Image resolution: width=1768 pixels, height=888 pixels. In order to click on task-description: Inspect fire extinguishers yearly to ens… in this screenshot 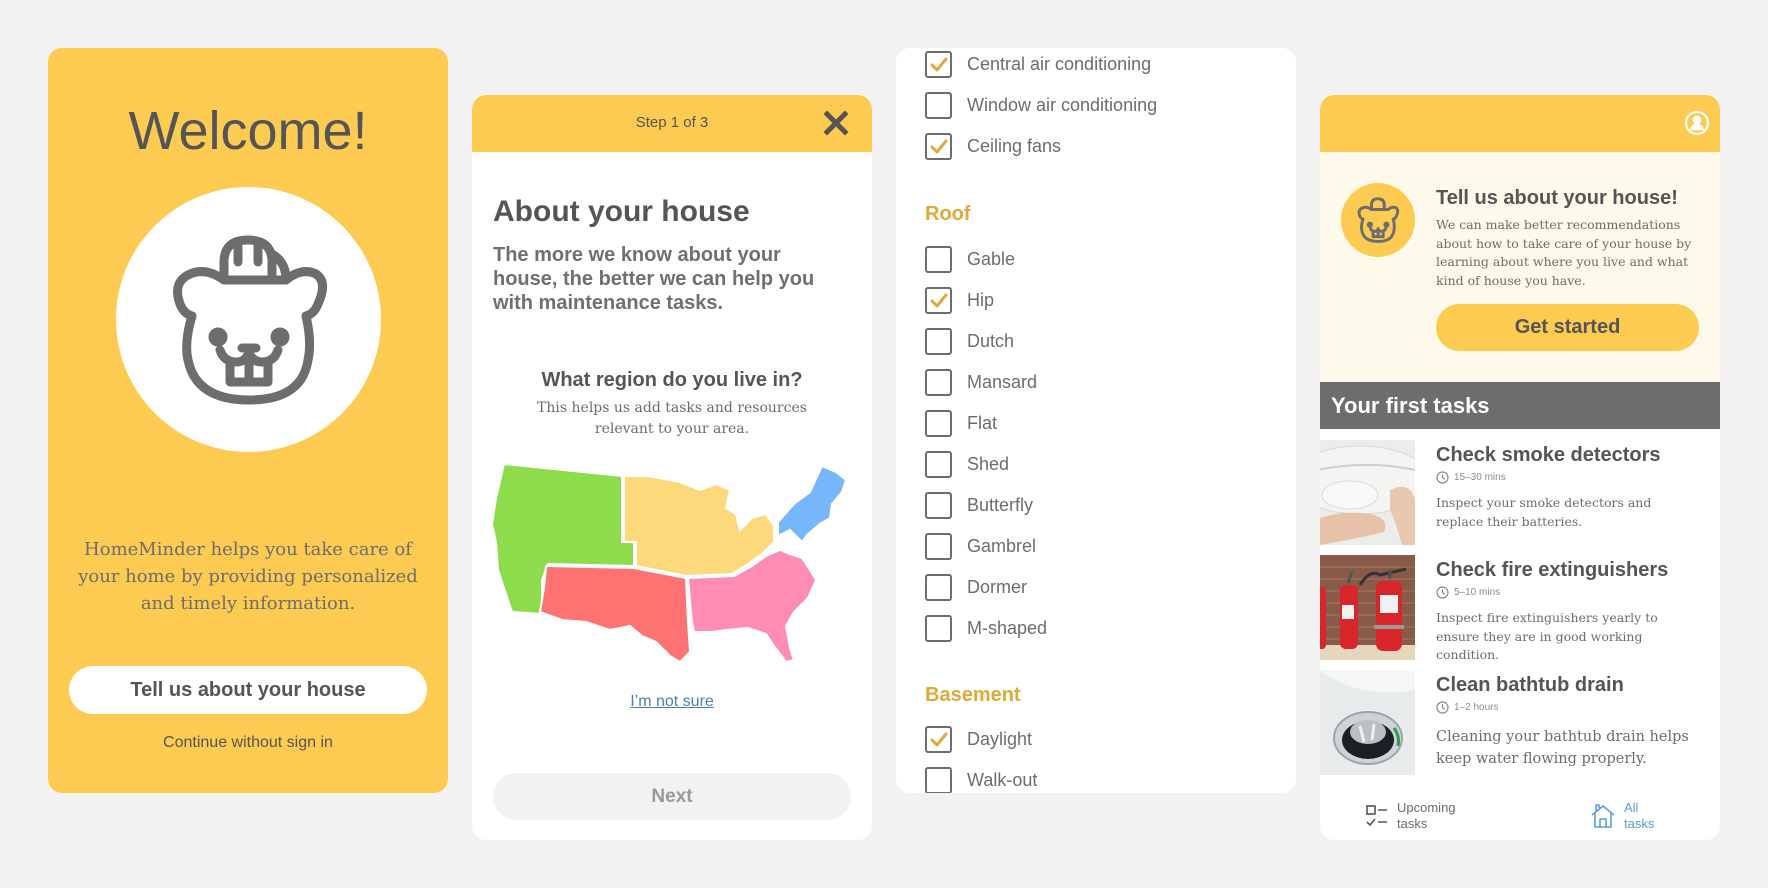, I will do `click(1547, 636)`.